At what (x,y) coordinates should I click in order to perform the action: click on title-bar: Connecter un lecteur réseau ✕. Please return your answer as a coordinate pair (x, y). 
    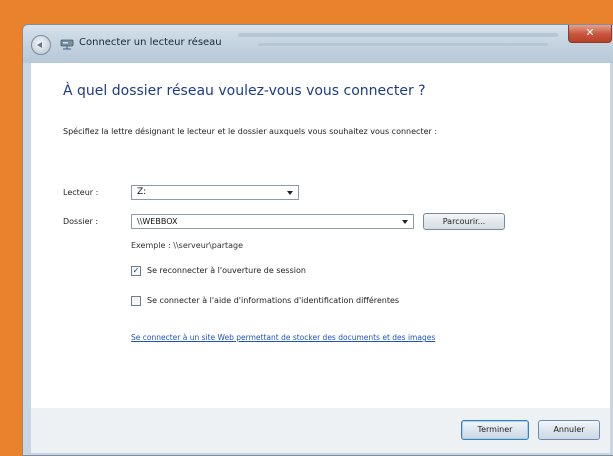
    Looking at the image, I should click on (318, 44).